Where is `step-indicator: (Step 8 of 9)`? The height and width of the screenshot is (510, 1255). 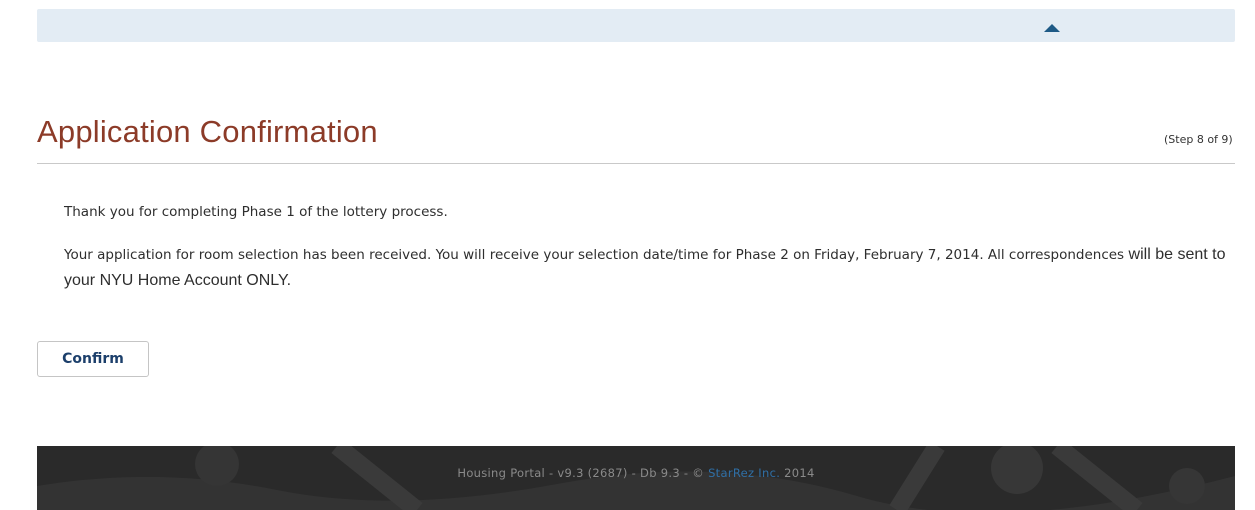 step-indicator: (Step 8 of 9) is located at coordinates (1198, 139).